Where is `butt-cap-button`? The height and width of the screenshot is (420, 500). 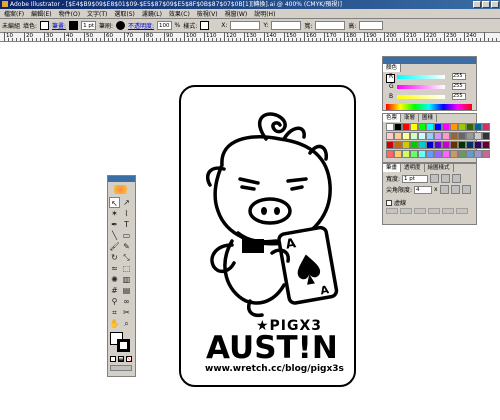 butt-cap-button is located at coordinates (435, 178).